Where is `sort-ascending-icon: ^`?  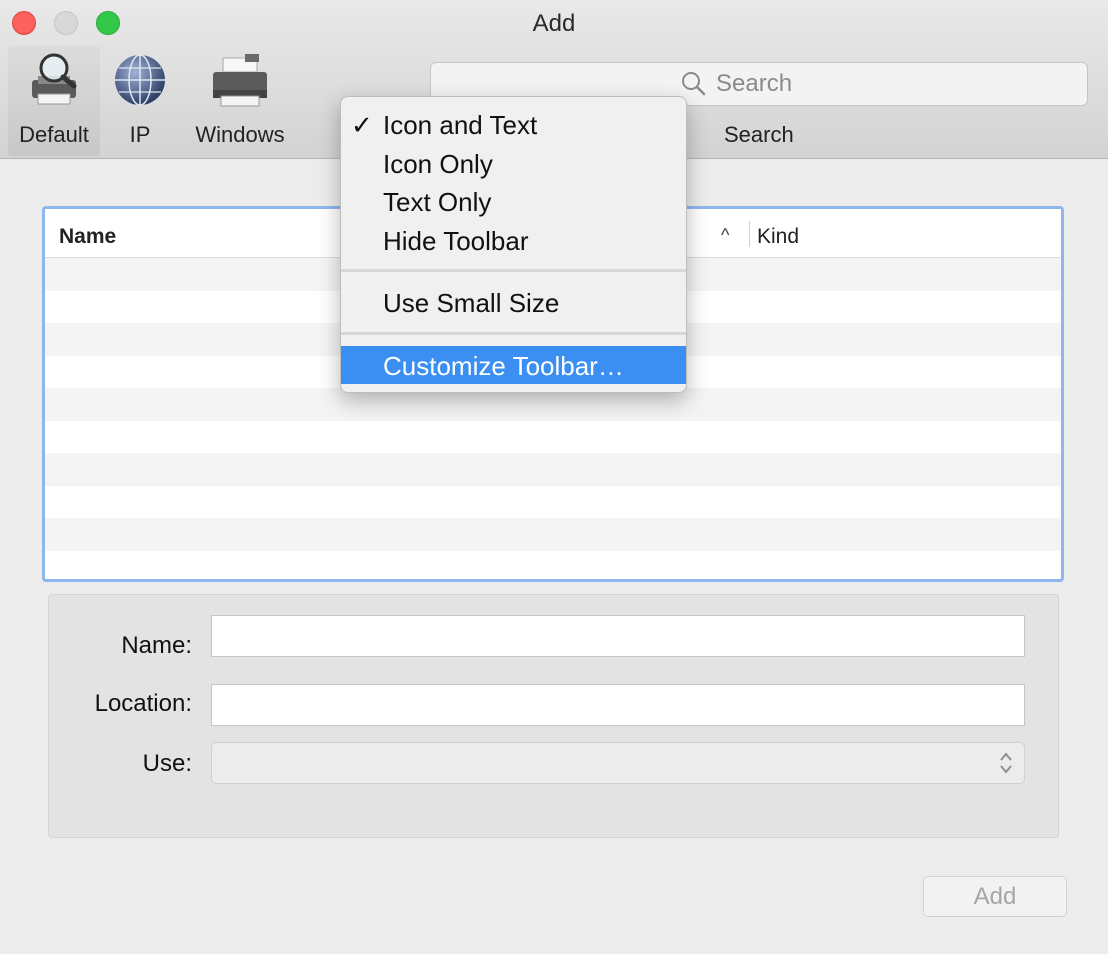 sort-ascending-icon: ^ is located at coordinates (725, 235).